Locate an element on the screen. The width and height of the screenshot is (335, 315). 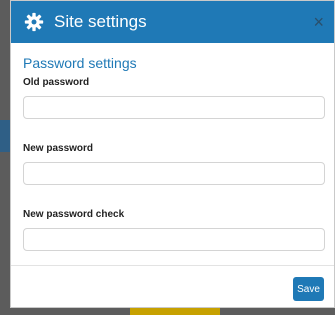
new-password-check-field is located at coordinates (174, 239).